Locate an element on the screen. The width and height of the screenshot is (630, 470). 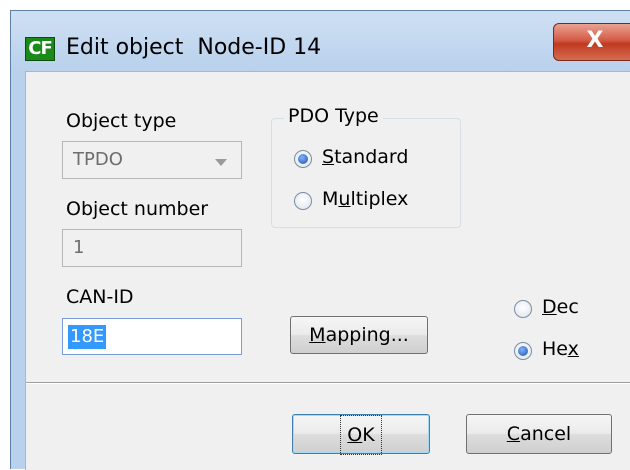
object-type-label: Object type is located at coordinates (121, 121).